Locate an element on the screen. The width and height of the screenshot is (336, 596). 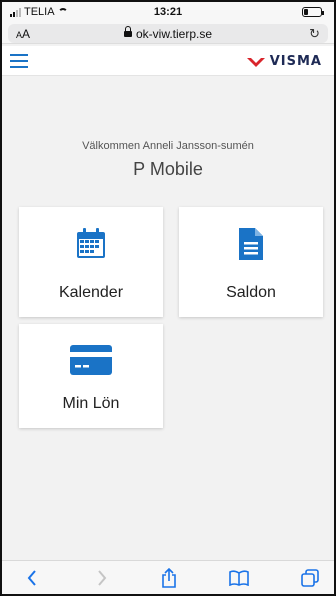
bookmarks-button is located at coordinates (239, 578).